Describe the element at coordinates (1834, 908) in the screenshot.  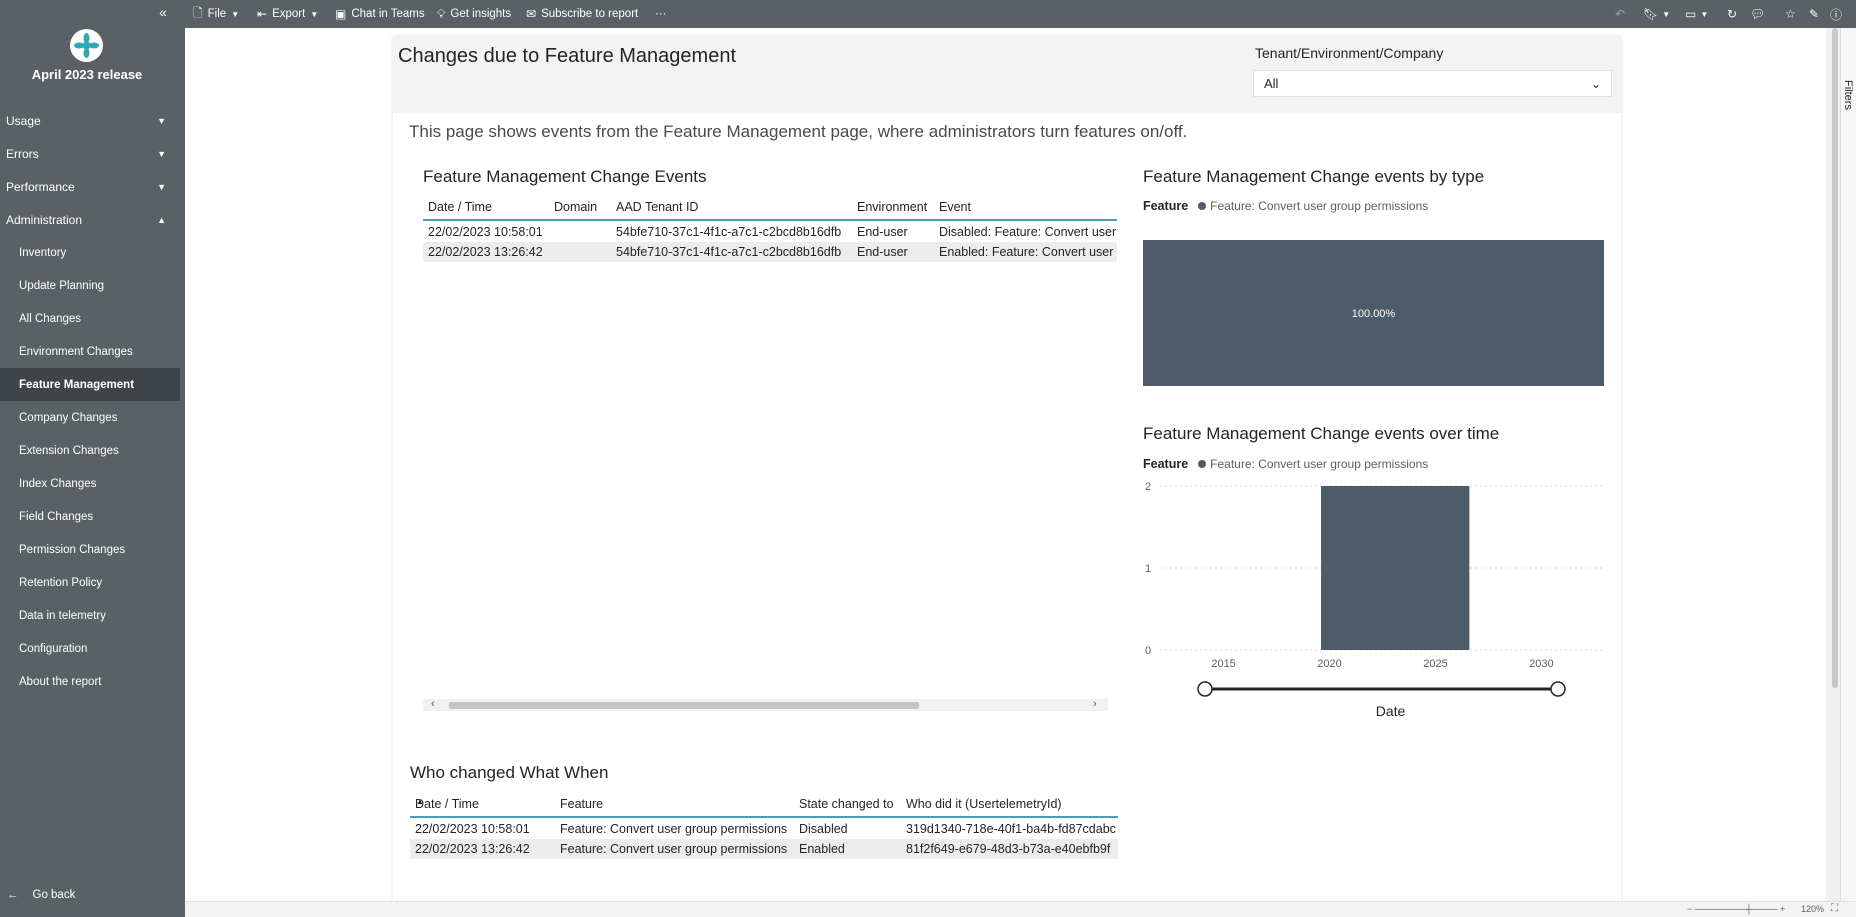
I see `fit-page-icon: ⛶` at that location.